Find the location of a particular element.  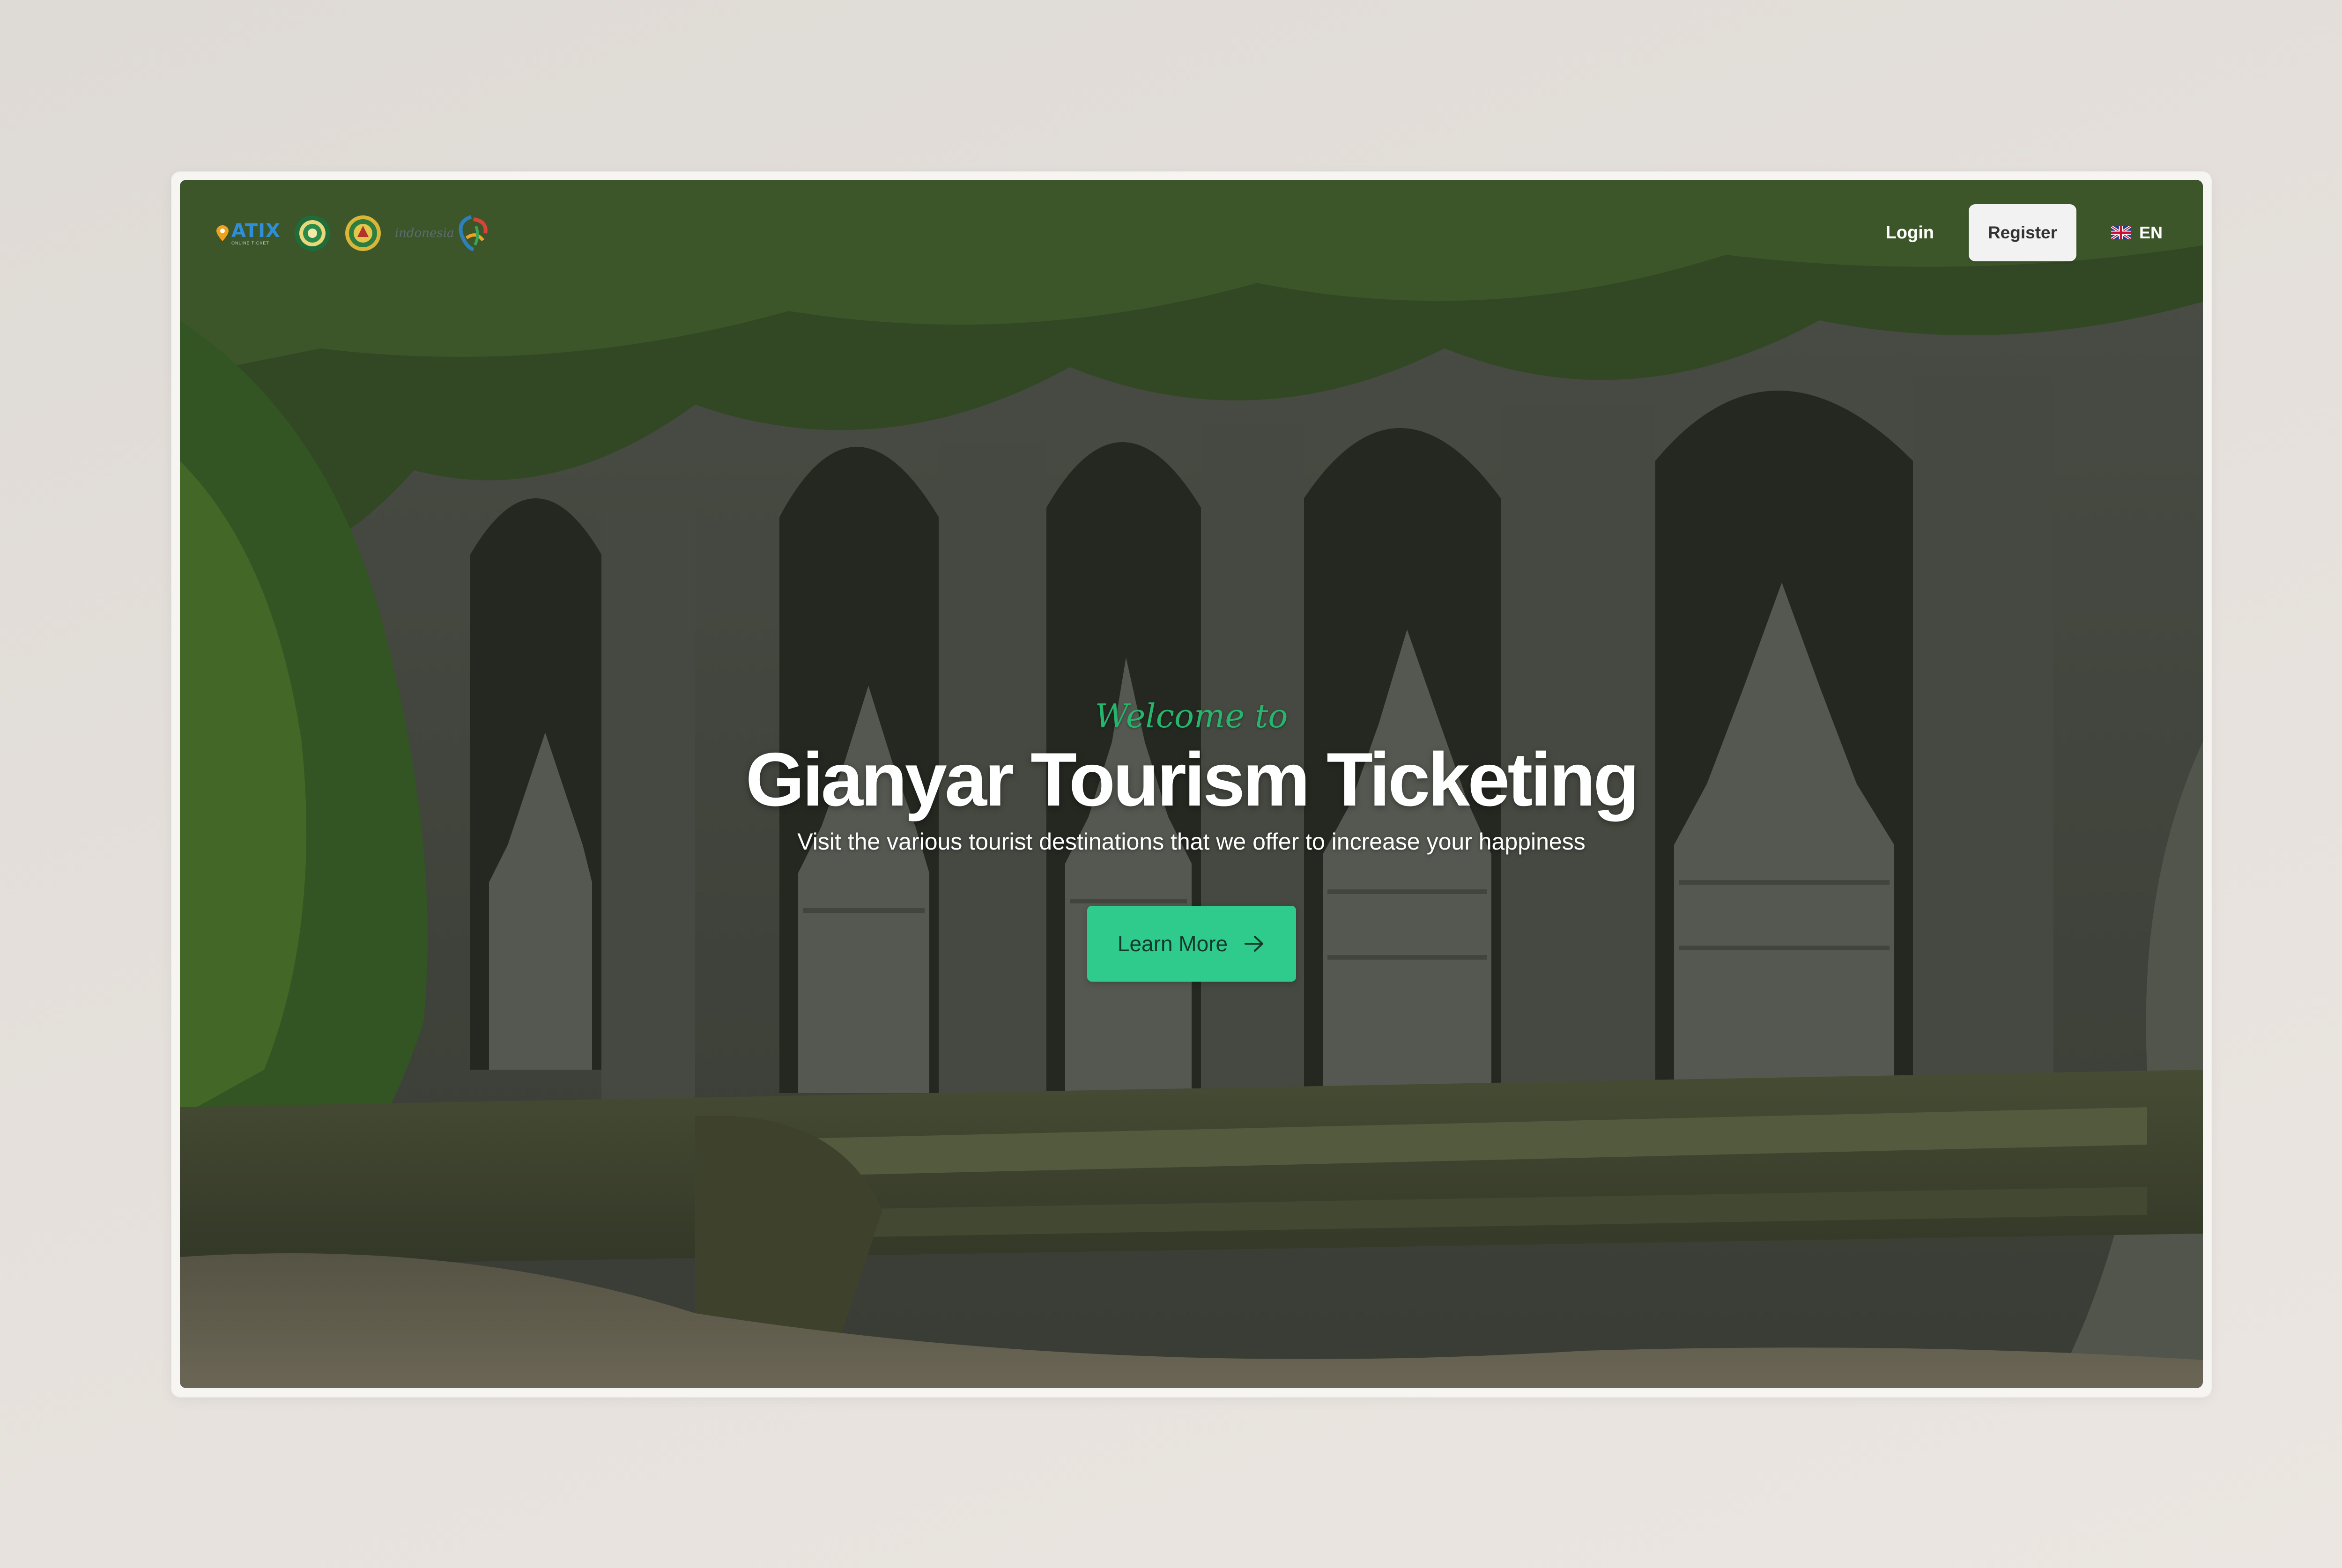

arrow-right-icon is located at coordinates (1254, 944).